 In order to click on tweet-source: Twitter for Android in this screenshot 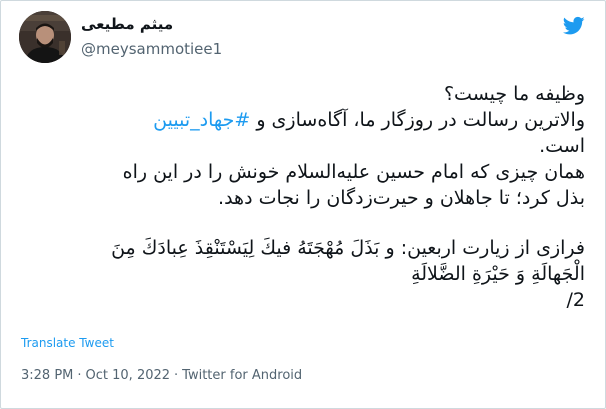, I will do `click(242, 375)`.